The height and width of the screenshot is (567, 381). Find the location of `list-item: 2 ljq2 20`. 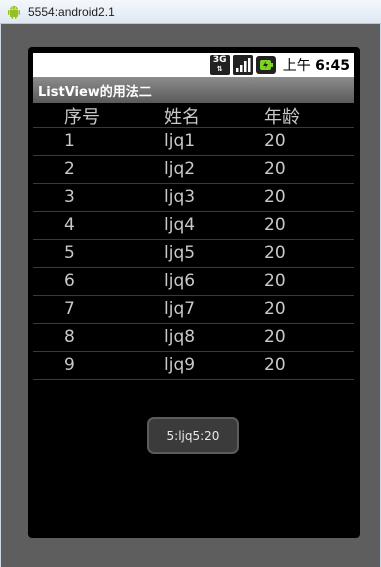

list-item: 2 ljq2 20 is located at coordinates (193, 170).